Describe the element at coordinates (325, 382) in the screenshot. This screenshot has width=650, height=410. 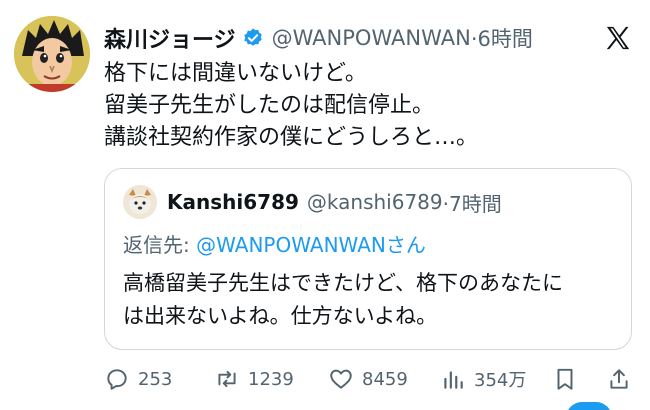
I see `tweet-actions-bar: 253 1239 8459 354万` at that location.